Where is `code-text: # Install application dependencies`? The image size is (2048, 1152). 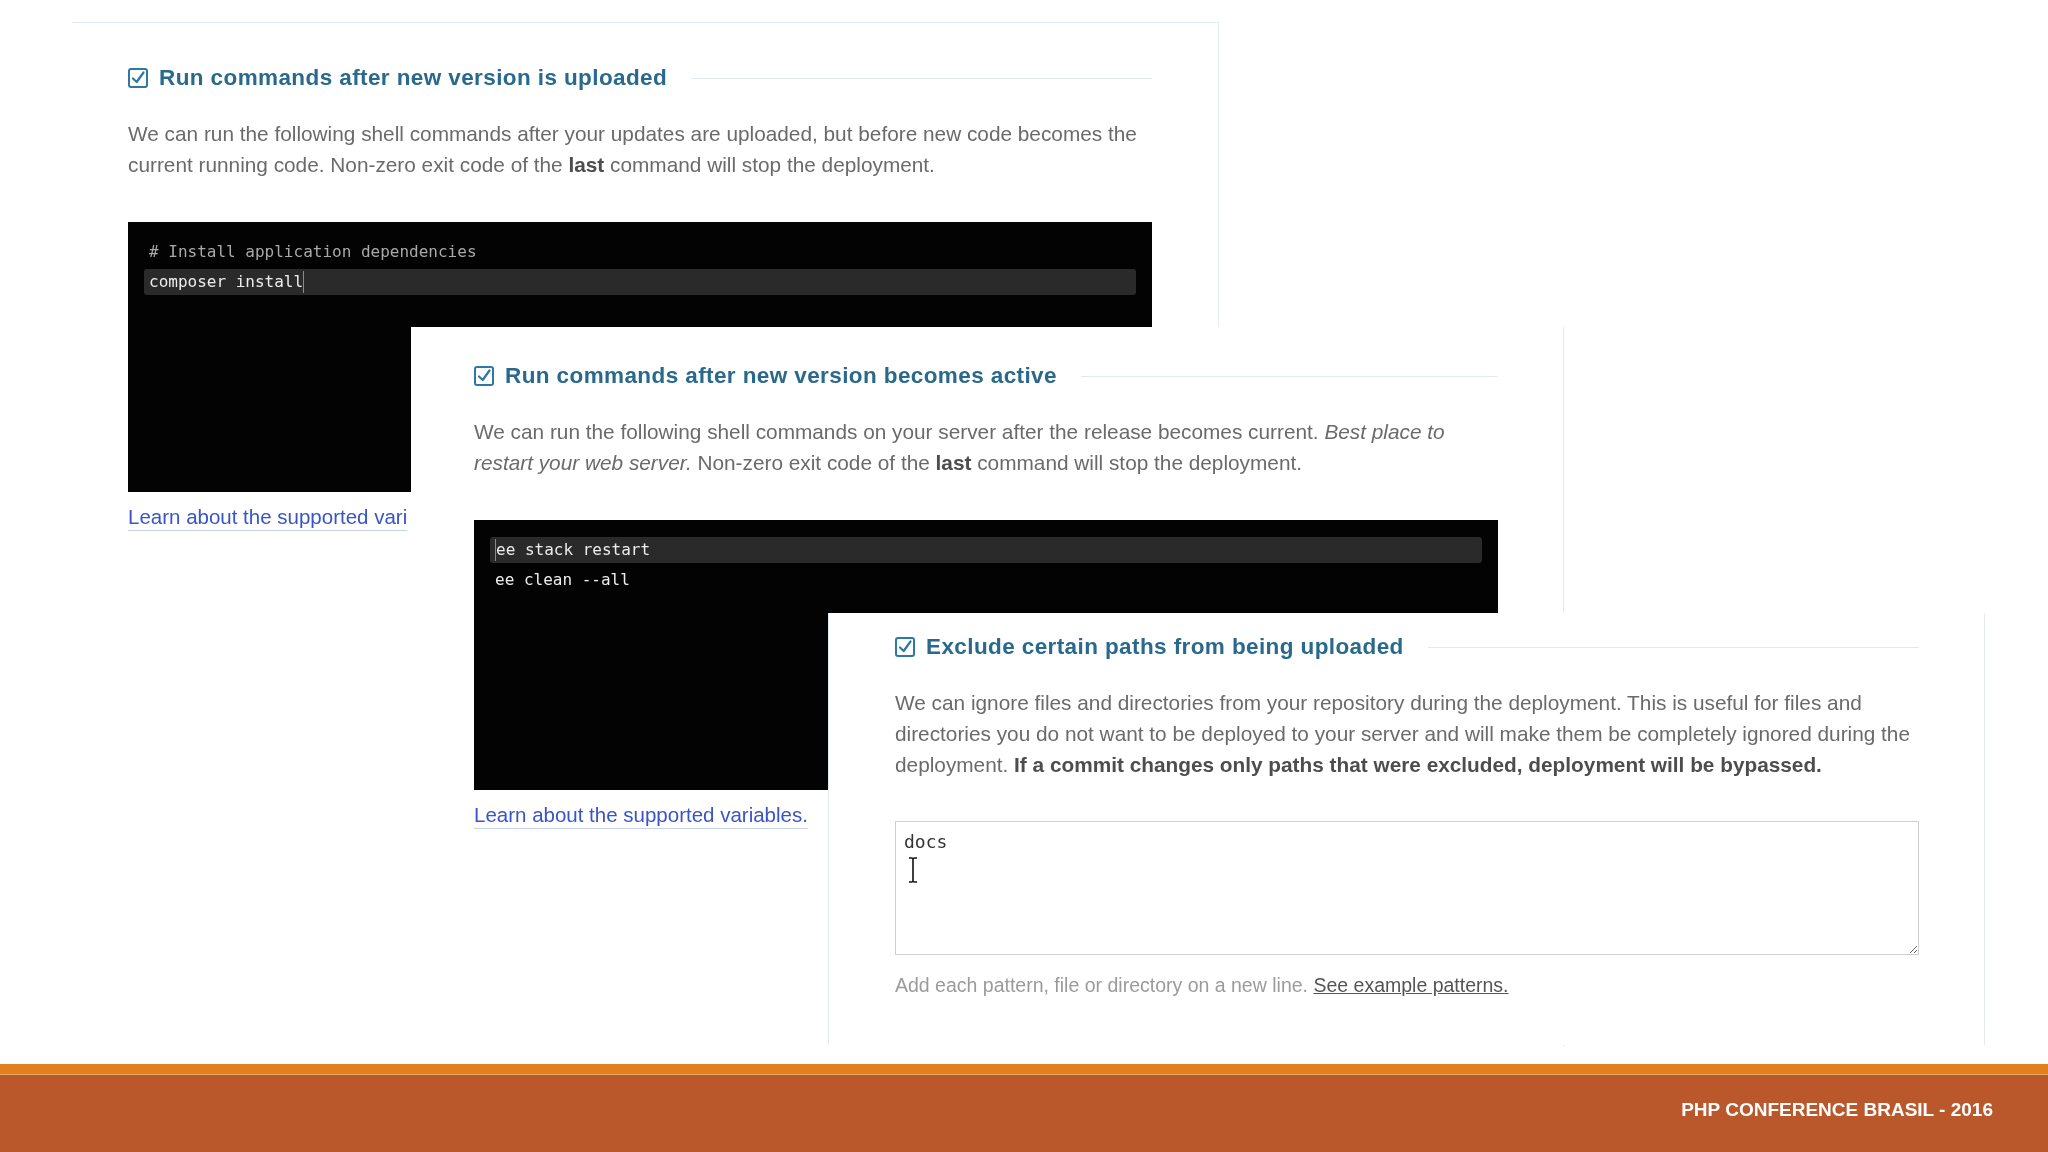
code-text: # Install application dependencies is located at coordinates (313, 252).